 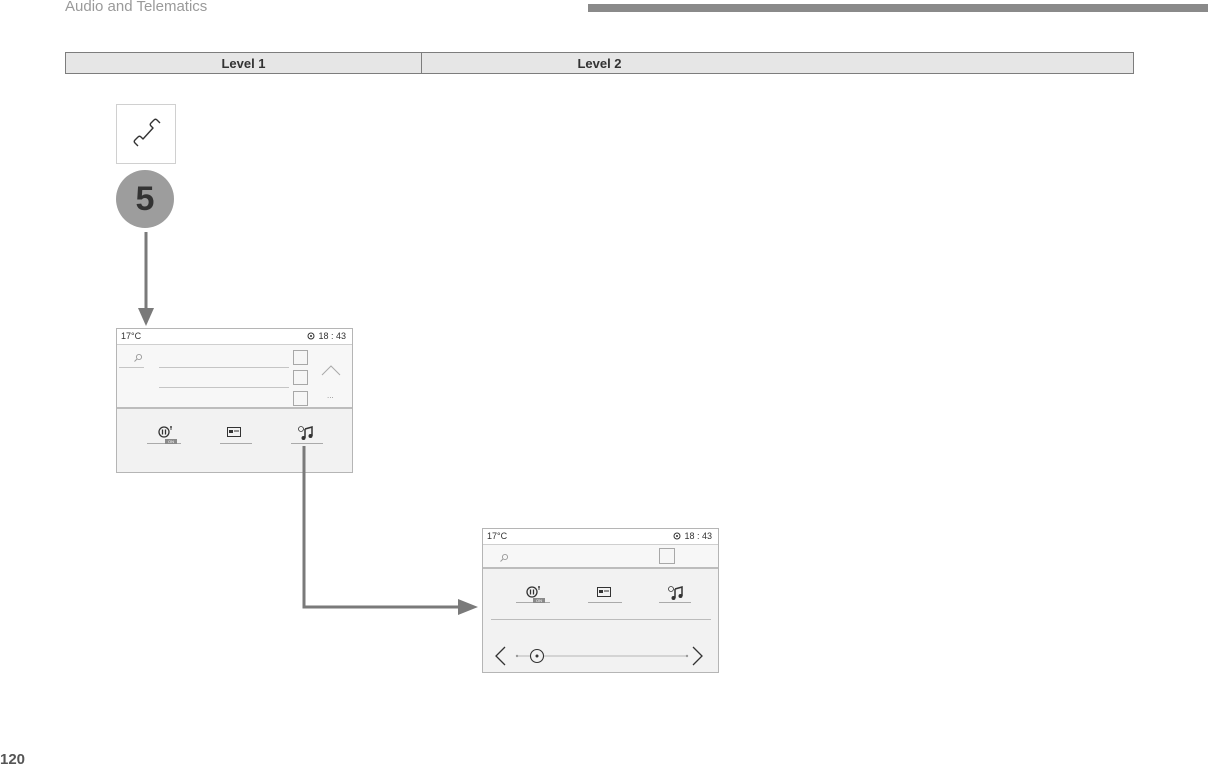 I want to click on level-table: Level 1 Level 2, so click(x=599, y=63).